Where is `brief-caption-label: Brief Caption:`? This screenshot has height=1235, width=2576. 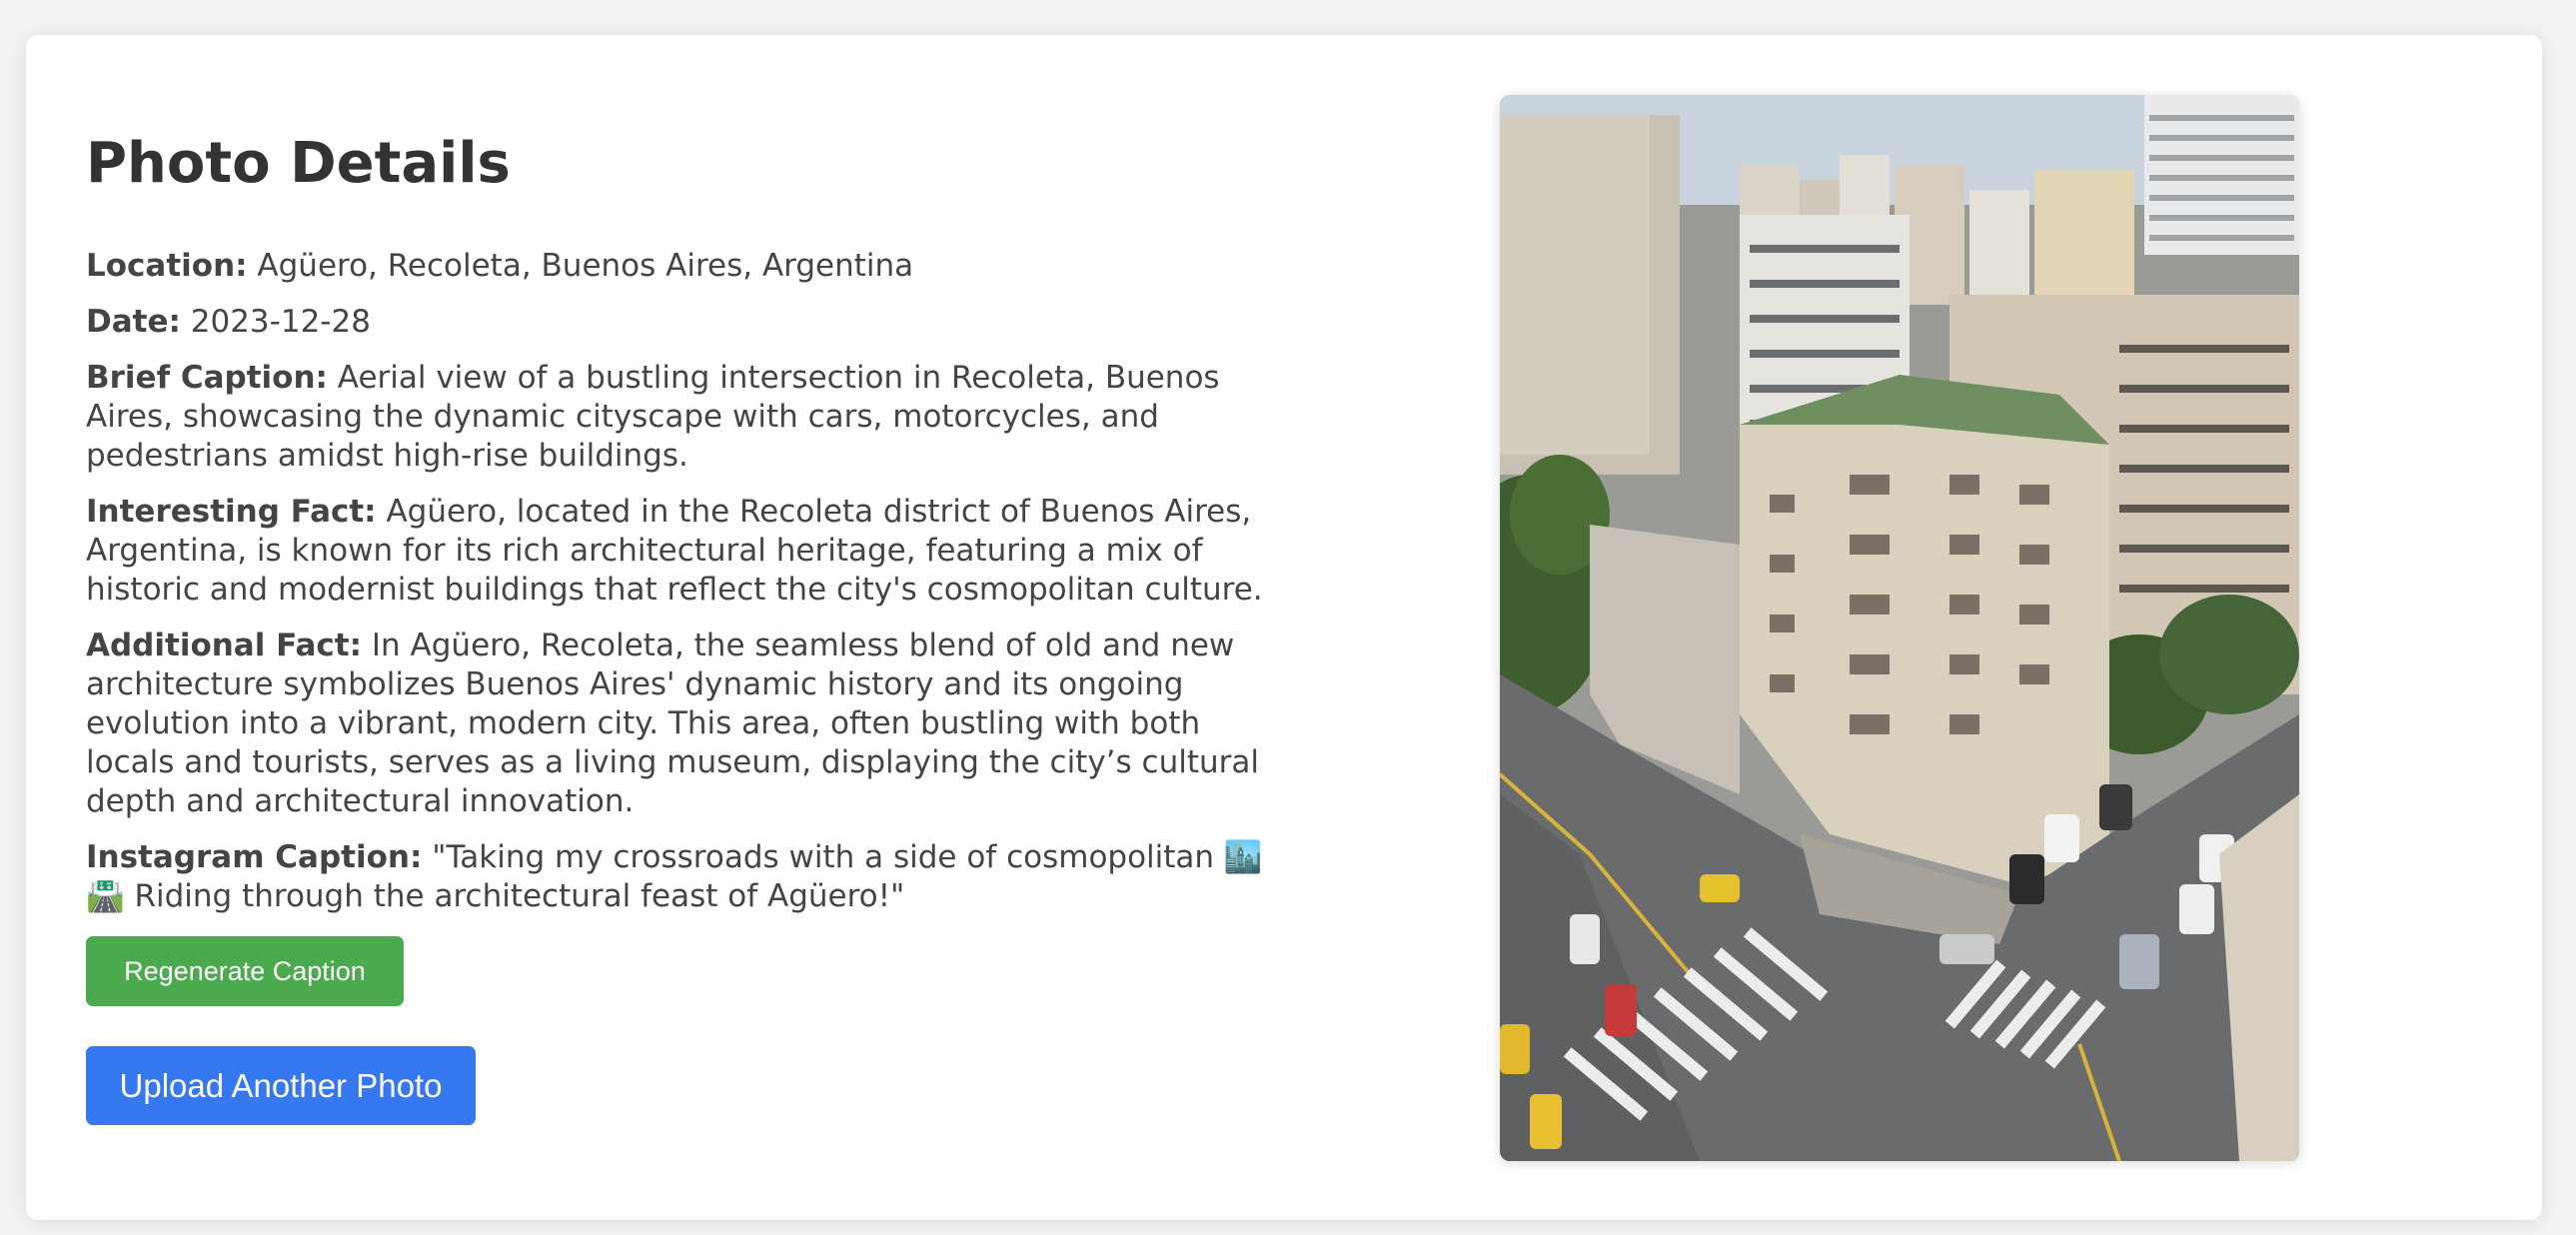
brief-caption-label: Brief Caption: is located at coordinates (207, 378).